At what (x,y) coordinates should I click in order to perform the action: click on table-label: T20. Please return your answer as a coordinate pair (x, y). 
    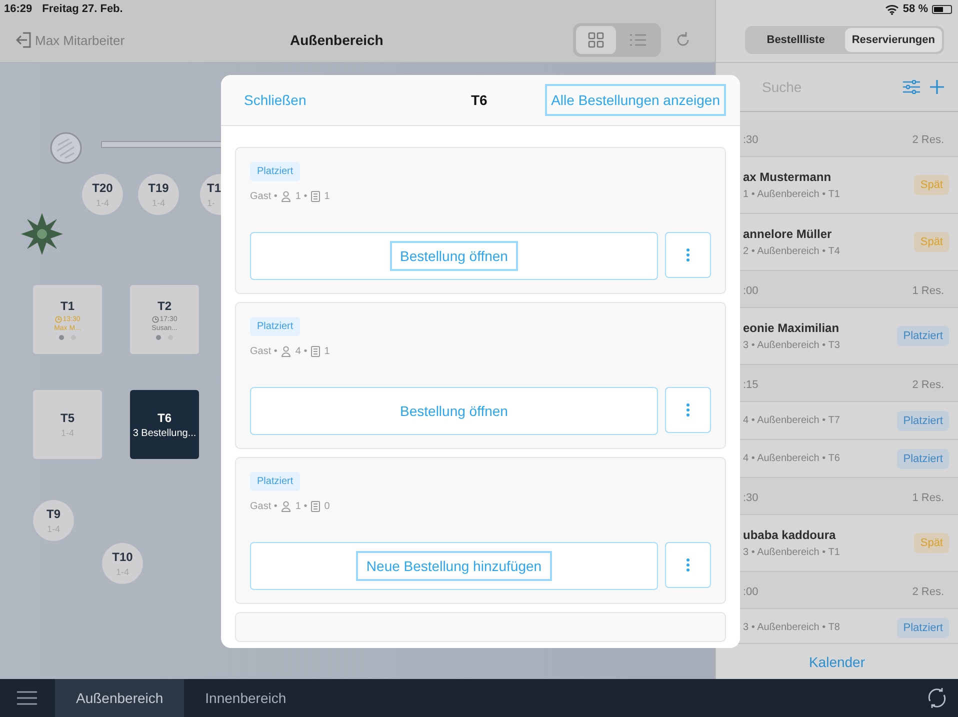
    Looking at the image, I should click on (102, 188).